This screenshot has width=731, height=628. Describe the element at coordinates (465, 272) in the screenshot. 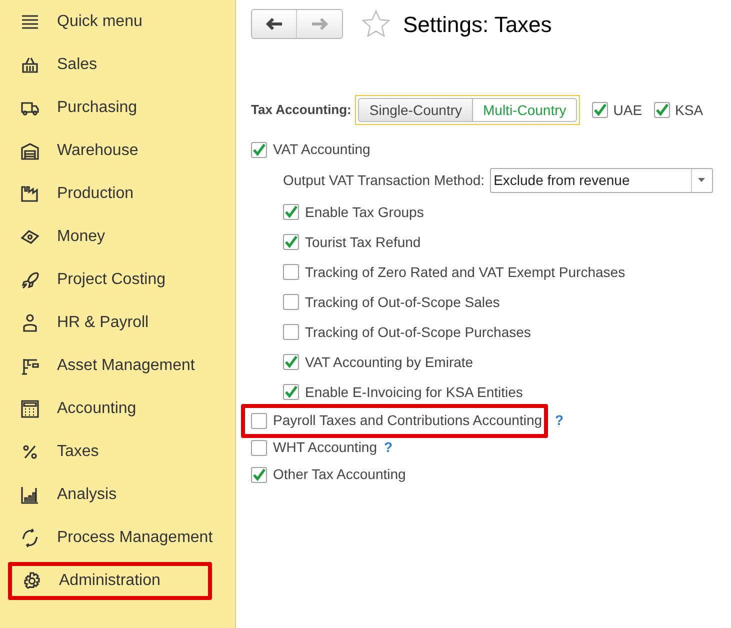

I see `checkbox-label: Tracking of Zero Rated and VAT Exempt Purchases` at that location.